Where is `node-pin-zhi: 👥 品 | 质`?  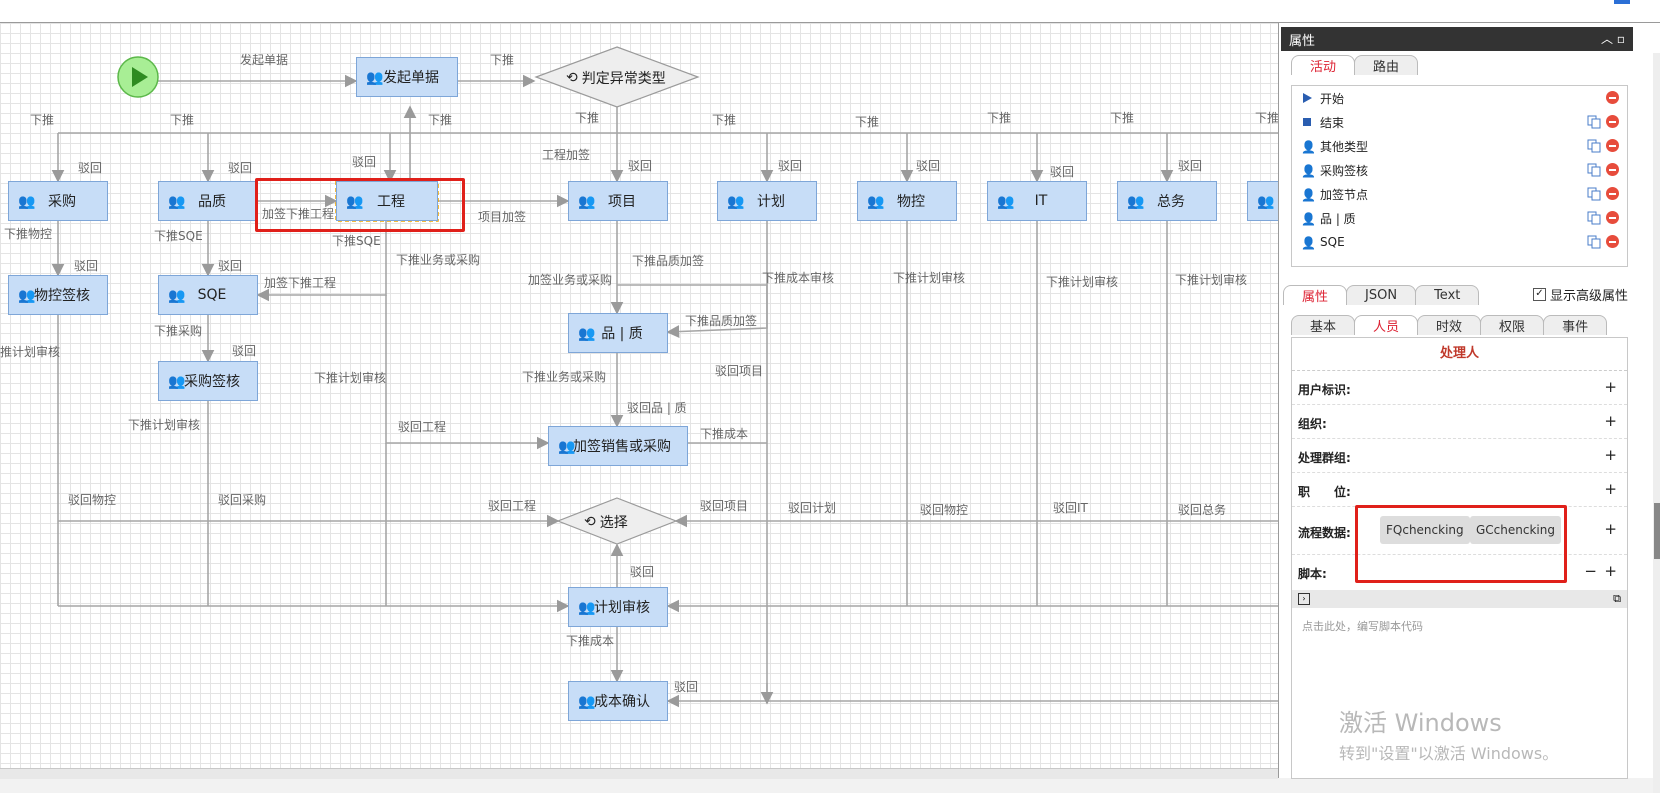 node-pin-zhi: 👥 品 | 质 is located at coordinates (618, 333).